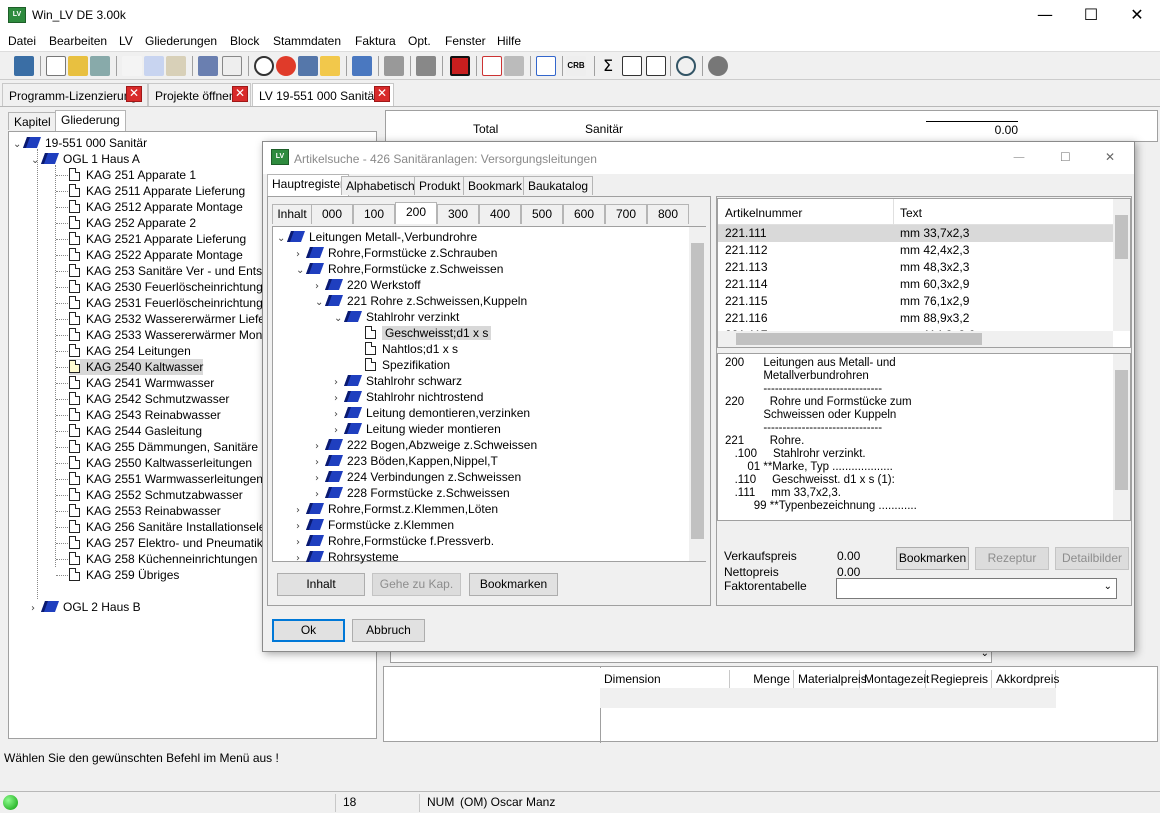  What do you see at coordinates (380, 185) in the screenshot?
I see `tab-alphabetisch: Alphabetisch` at bounding box center [380, 185].